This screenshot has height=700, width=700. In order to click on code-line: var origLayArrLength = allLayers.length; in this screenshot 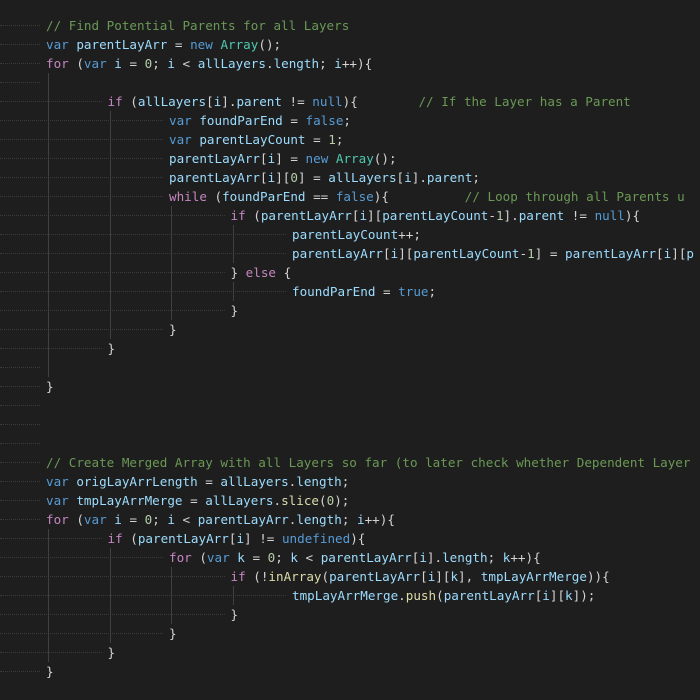, I will do `click(350, 481)`.